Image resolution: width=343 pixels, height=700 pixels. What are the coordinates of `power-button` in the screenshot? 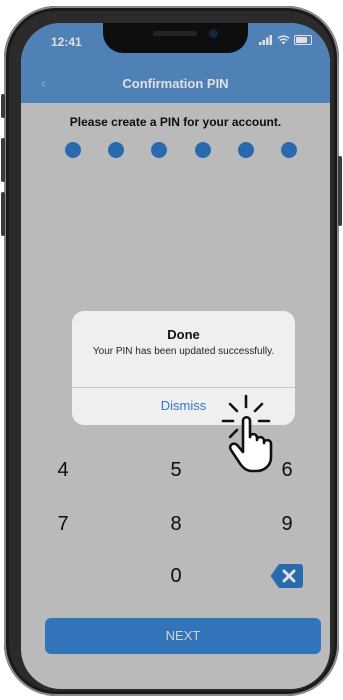 It's located at (340, 191).